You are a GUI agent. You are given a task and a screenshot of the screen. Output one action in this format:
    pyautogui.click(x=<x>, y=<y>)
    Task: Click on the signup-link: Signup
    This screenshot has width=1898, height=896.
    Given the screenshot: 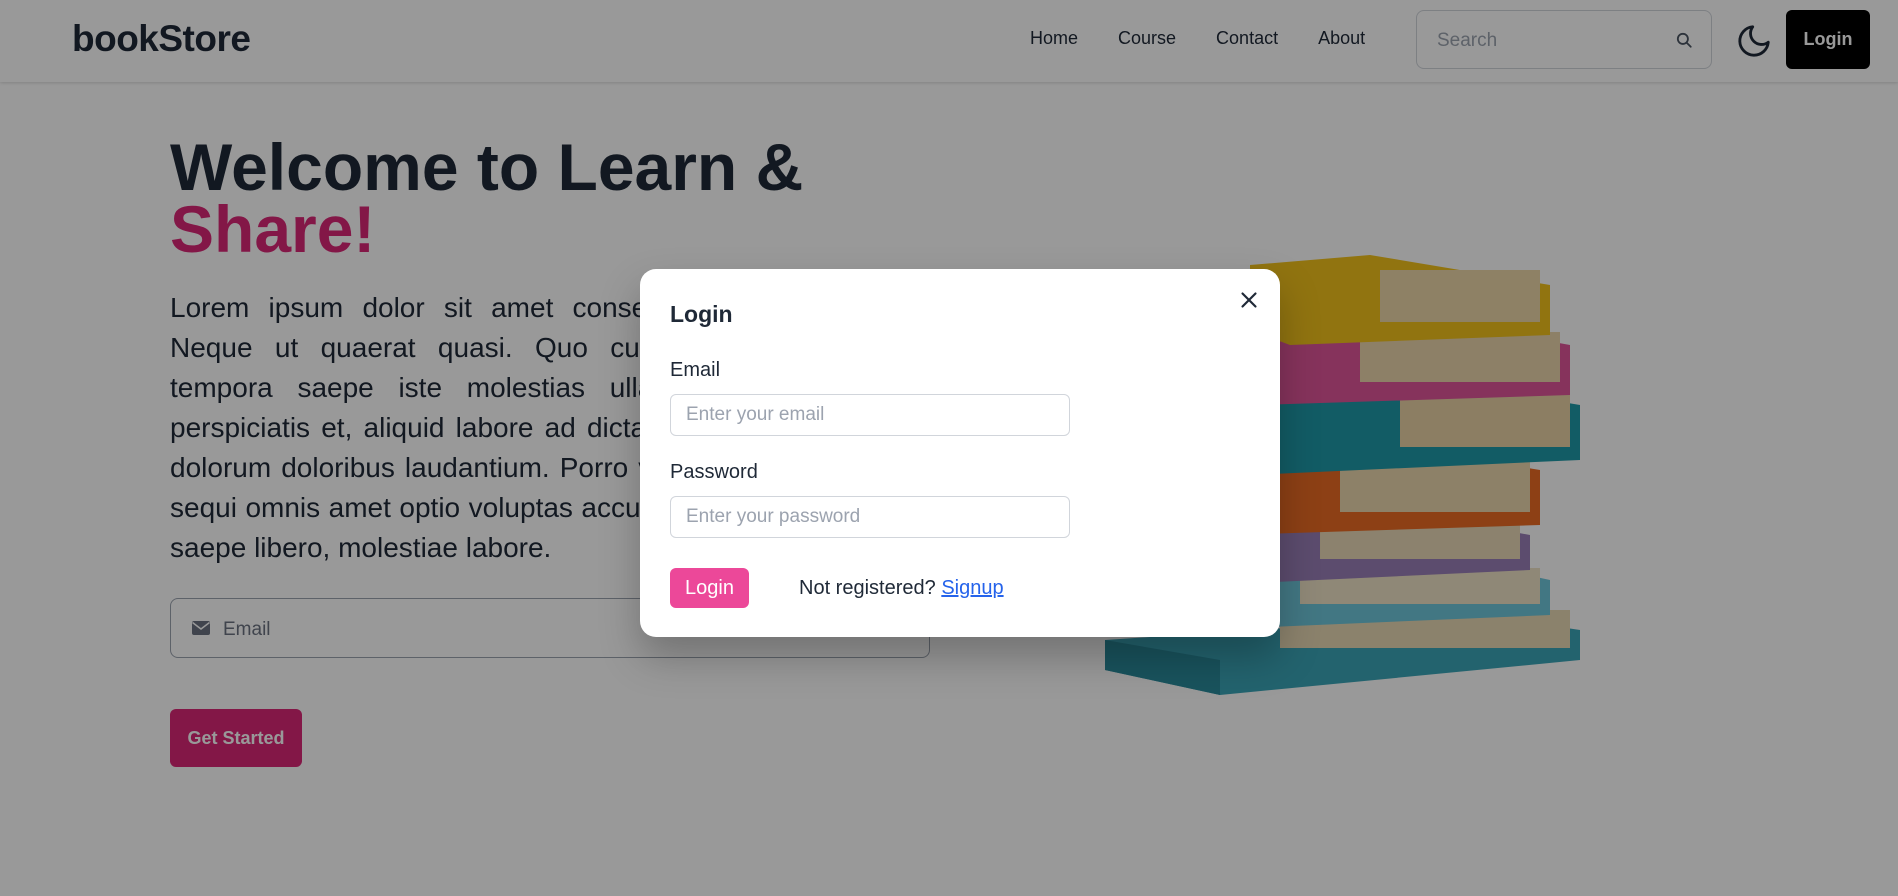 What is the action you would take?
    pyautogui.click(x=972, y=588)
    